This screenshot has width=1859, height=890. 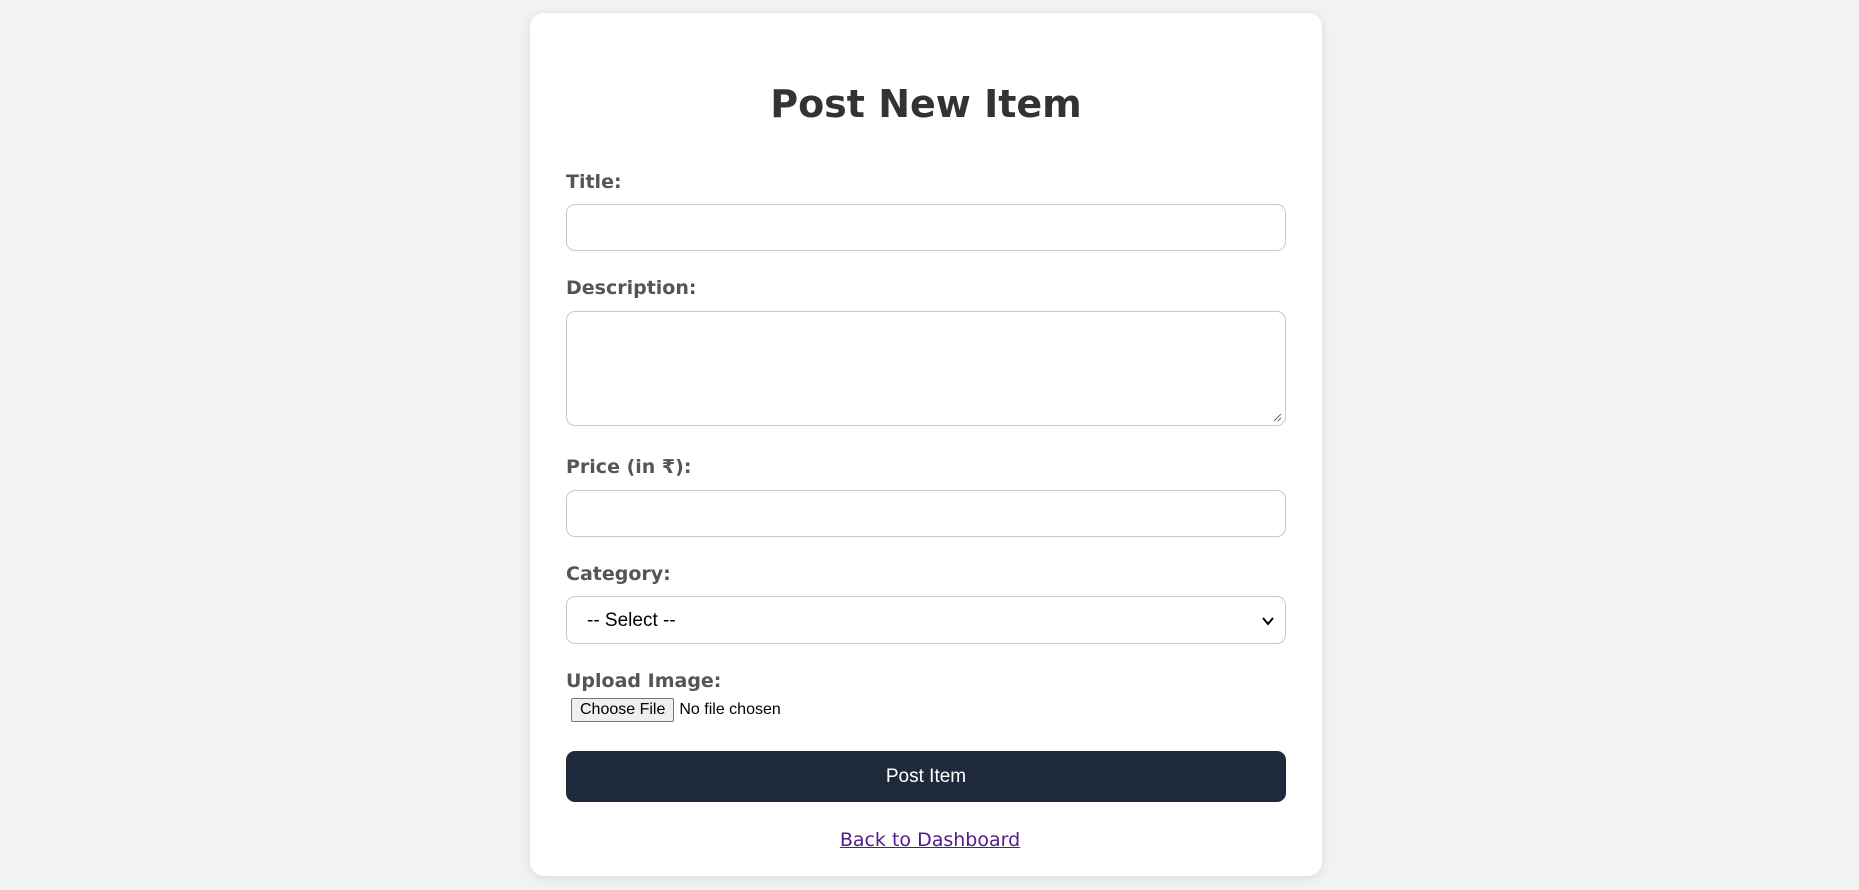 I want to click on post-item-button: Post Item, so click(x=926, y=776).